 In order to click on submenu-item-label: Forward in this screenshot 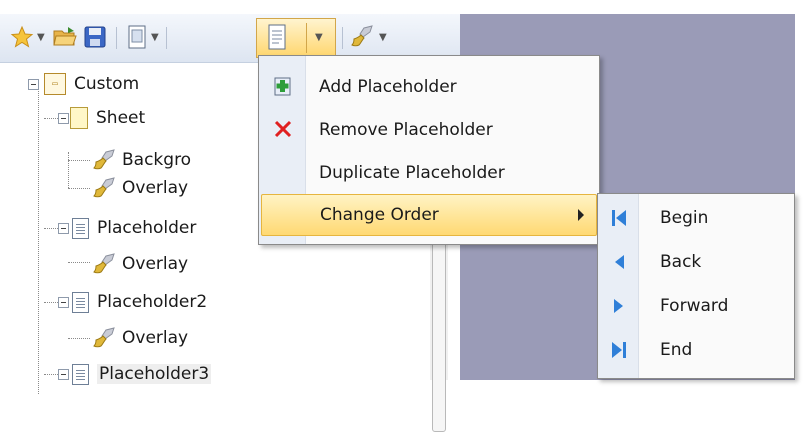, I will do `click(694, 306)`.